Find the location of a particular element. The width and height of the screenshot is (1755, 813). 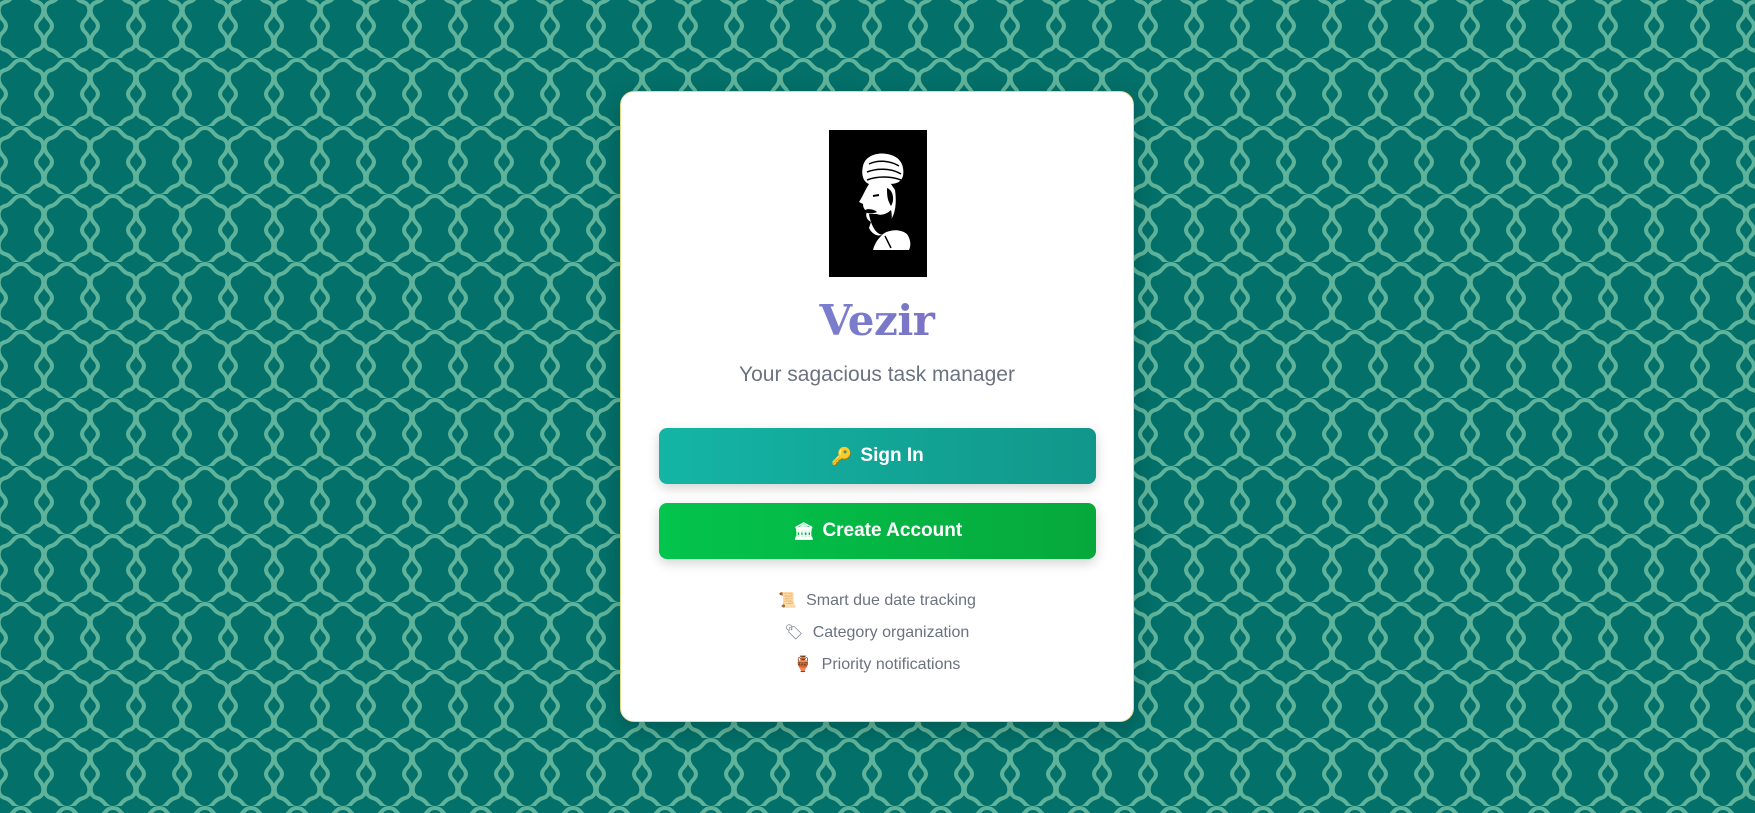

app-subtitle: Your sagacious task manager is located at coordinates (877, 374).